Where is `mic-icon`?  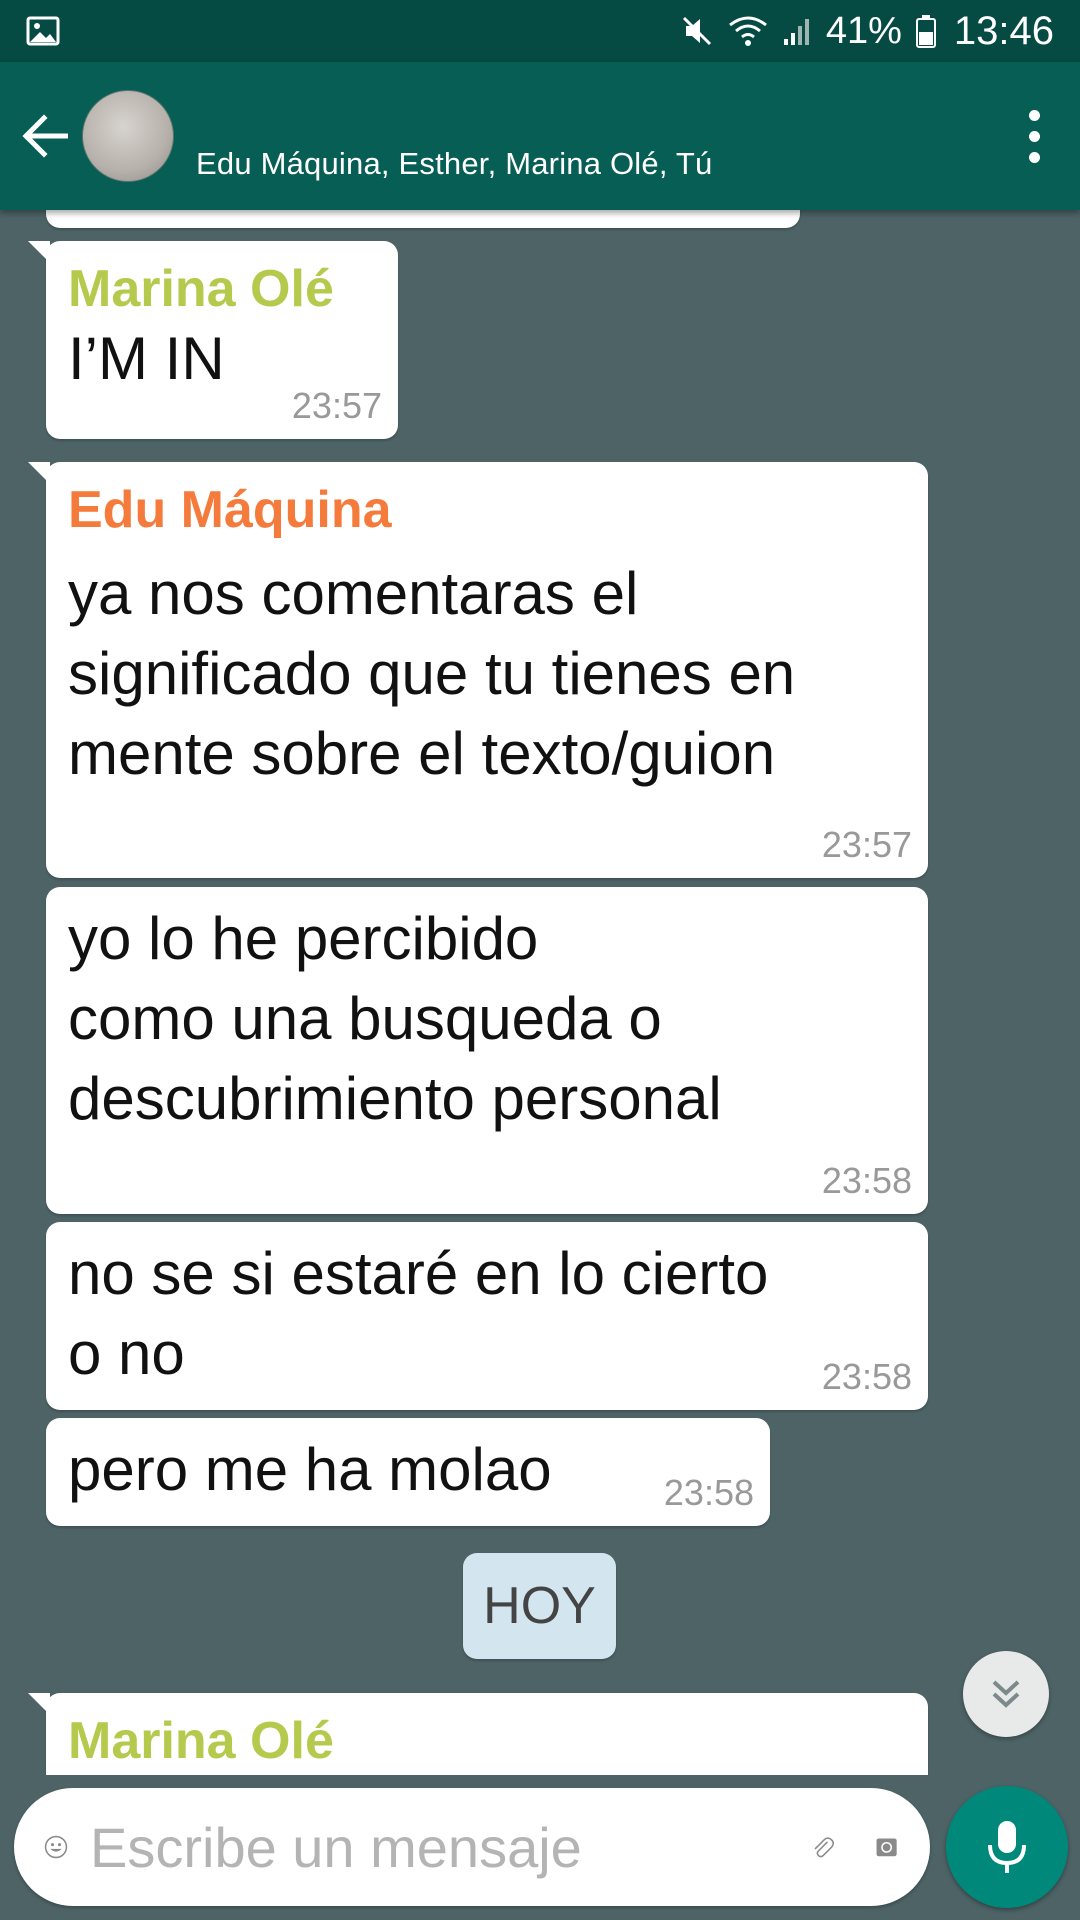
mic-icon is located at coordinates (1007, 1847).